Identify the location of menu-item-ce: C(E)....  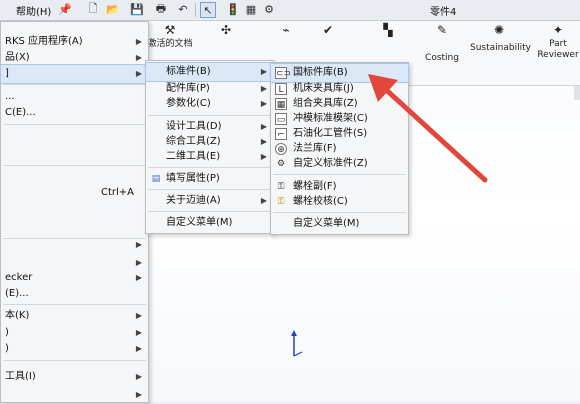
(74, 113).